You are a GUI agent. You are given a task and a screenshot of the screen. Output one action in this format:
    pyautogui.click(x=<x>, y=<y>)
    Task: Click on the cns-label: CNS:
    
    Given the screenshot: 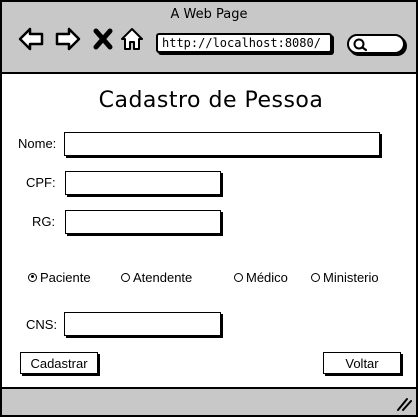 What is the action you would take?
    pyautogui.click(x=42, y=324)
    